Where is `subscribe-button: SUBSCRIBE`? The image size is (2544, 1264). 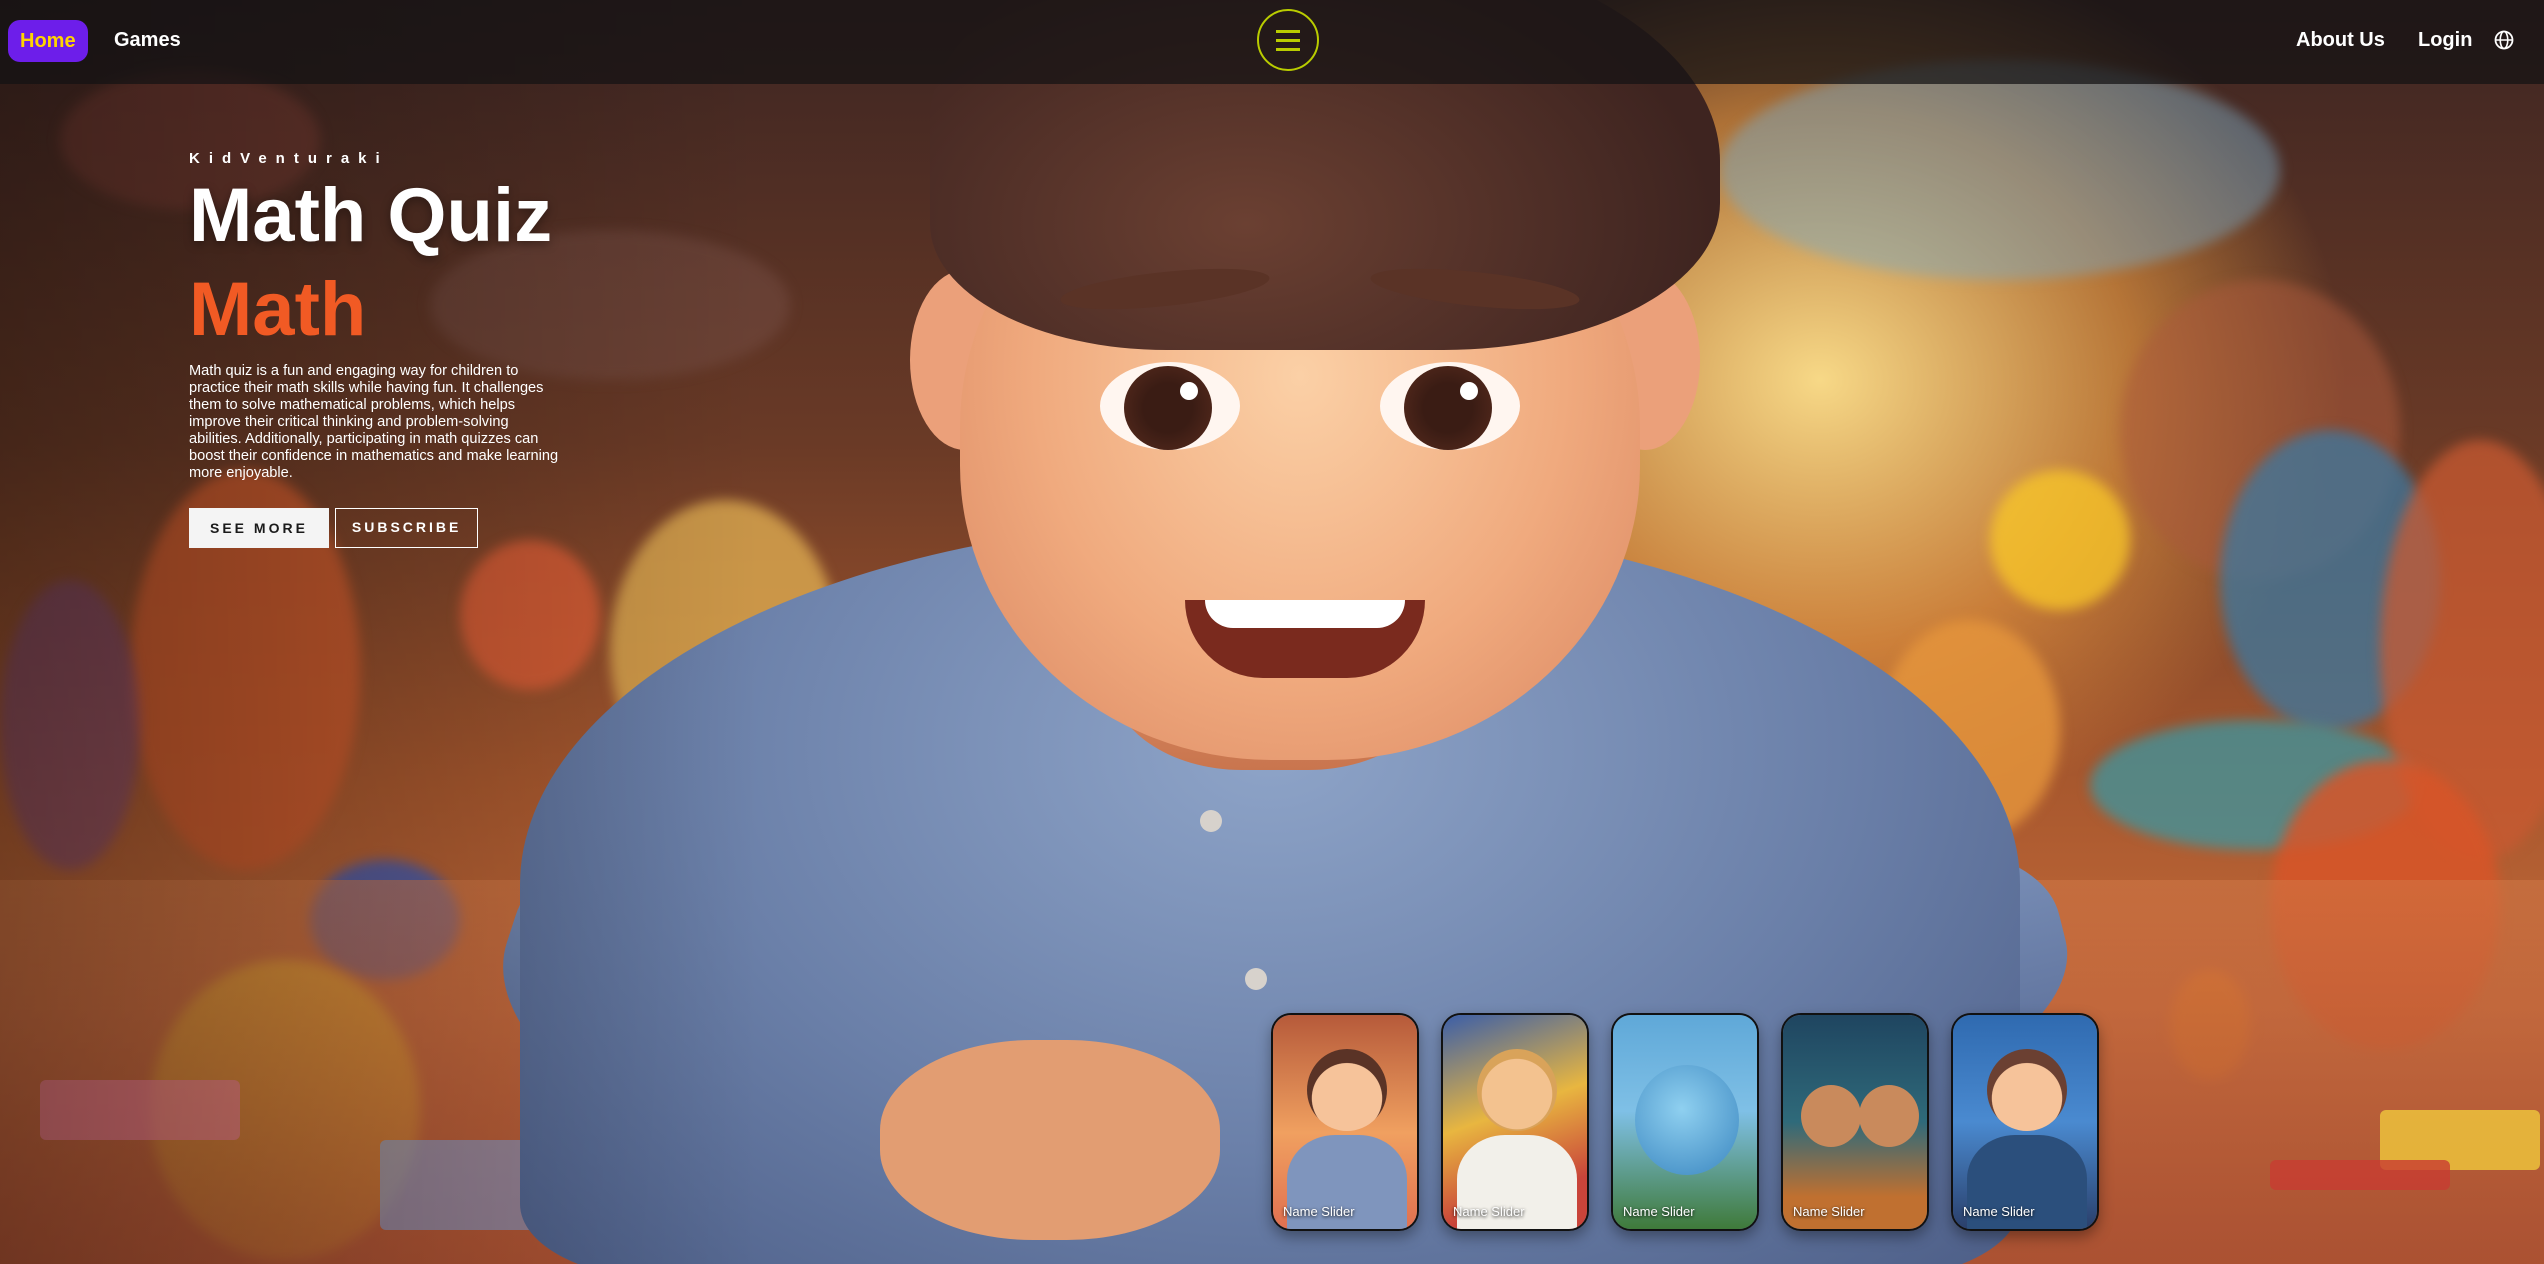 subscribe-button: SUBSCRIBE is located at coordinates (406, 528).